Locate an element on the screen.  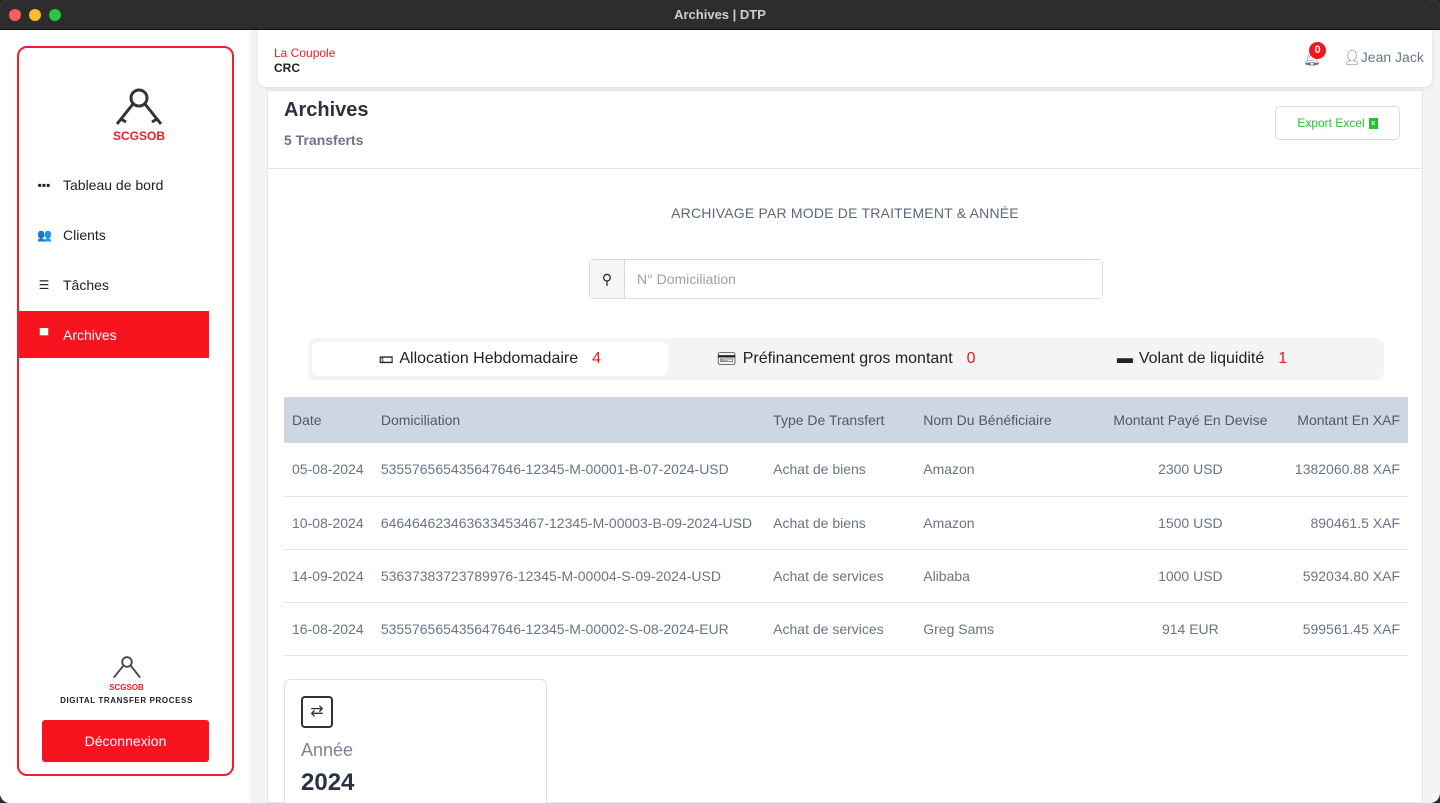
table-cell: 1382060.88 XAF is located at coordinates (1347, 470).